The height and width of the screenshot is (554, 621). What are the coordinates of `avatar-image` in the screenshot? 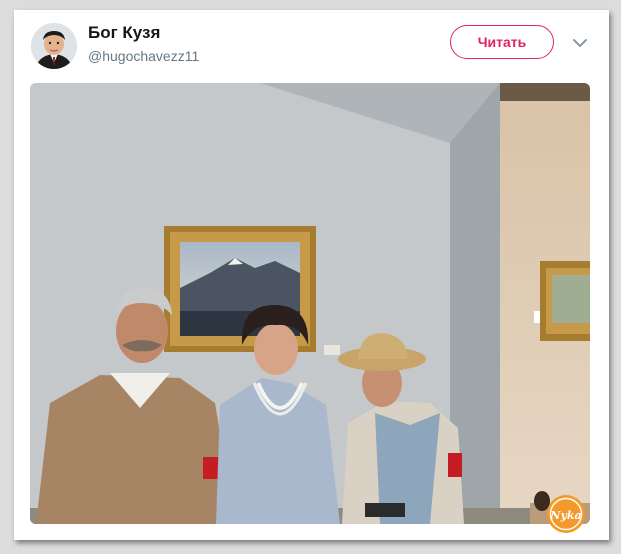 It's located at (54, 46).